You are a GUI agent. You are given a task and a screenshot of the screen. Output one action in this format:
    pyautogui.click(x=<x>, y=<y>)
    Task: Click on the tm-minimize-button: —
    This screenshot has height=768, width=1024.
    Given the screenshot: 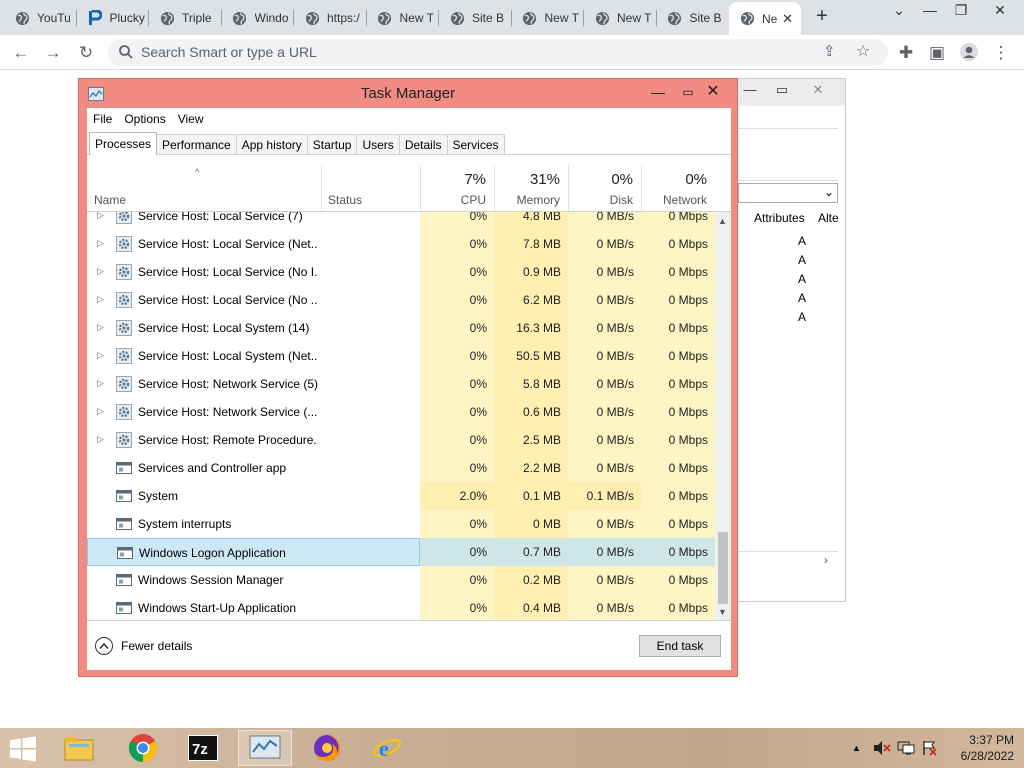 What is the action you would take?
    pyautogui.click(x=658, y=92)
    